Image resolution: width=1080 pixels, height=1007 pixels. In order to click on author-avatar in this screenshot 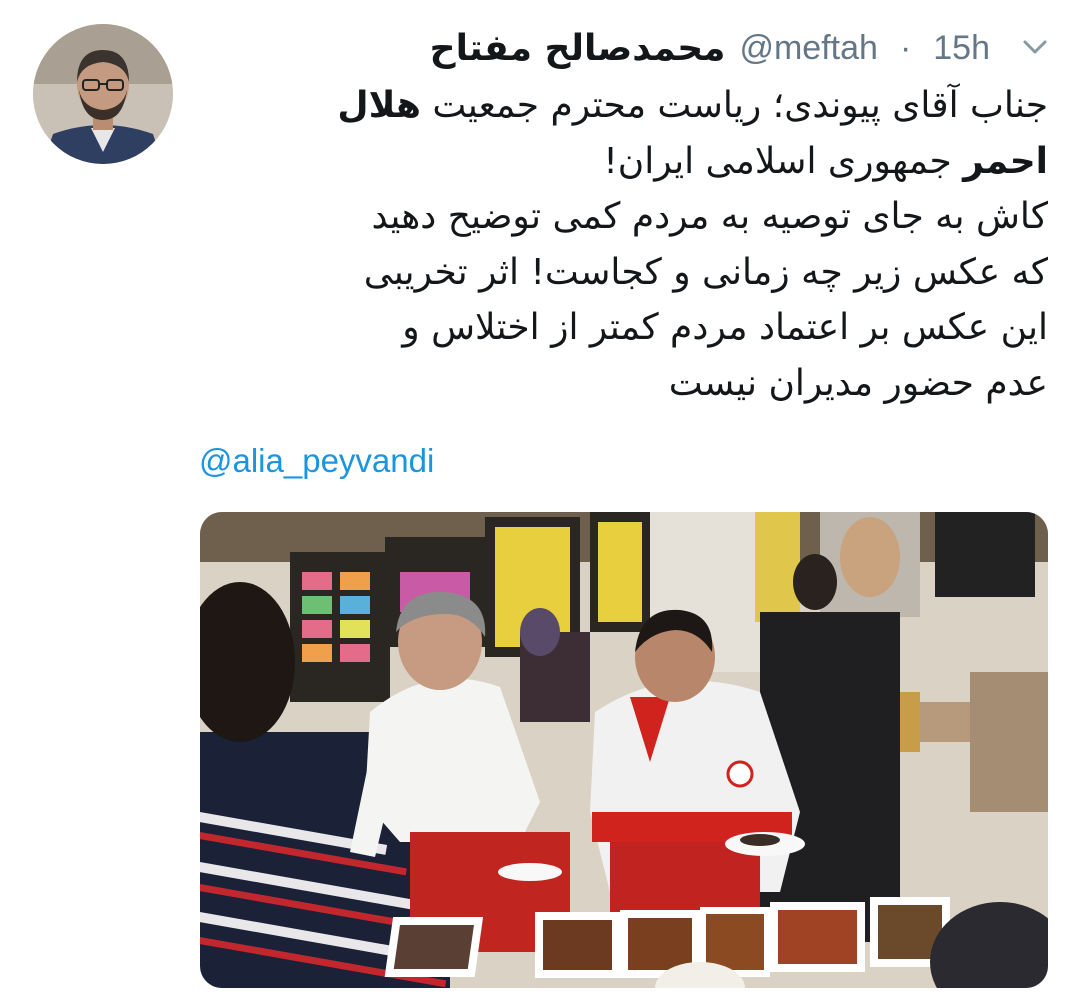, I will do `click(103, 94)`.